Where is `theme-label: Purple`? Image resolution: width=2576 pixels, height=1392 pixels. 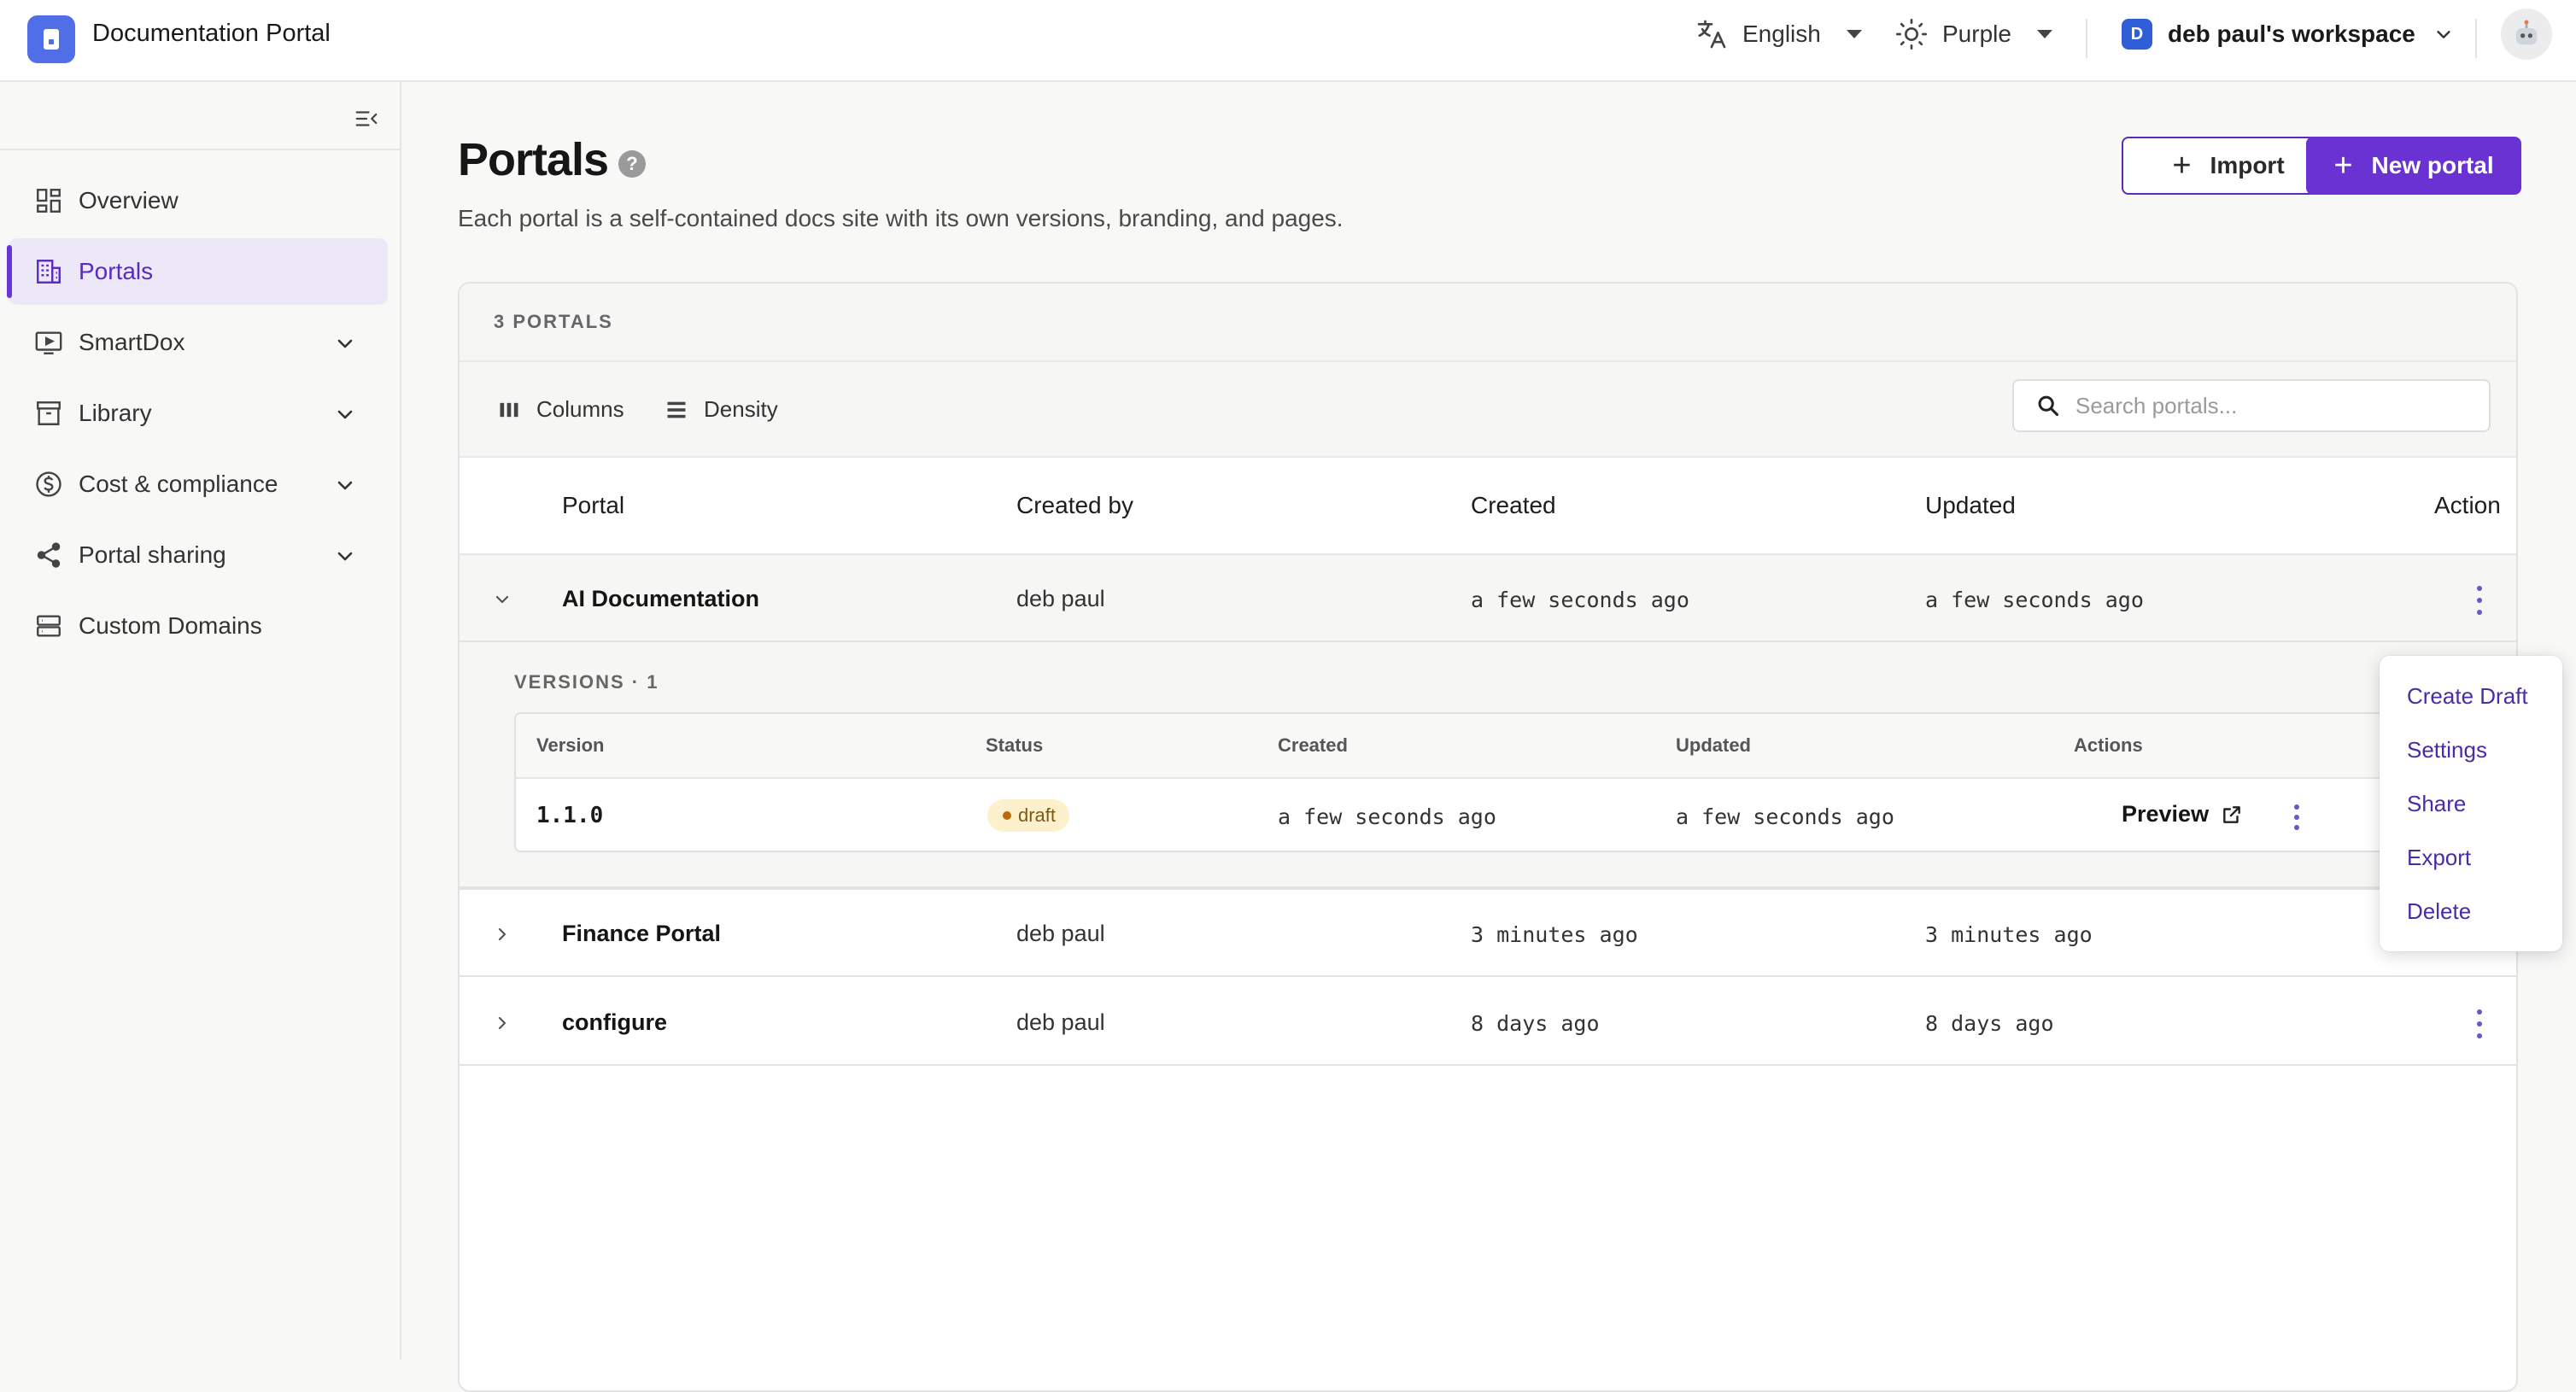
theme-label: Purple is located at coordinates (1977, 33).